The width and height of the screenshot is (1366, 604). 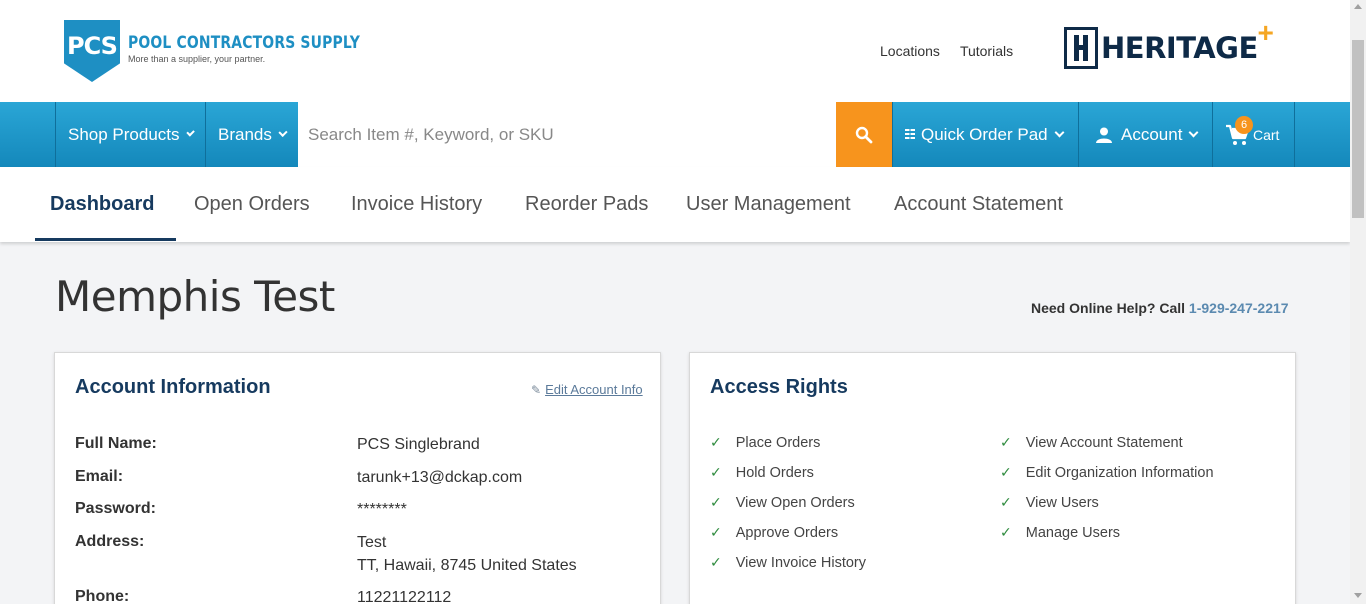 What do you see at coordinates (1358, 595) in the screenshot?
I see `scroll-down-arrow-icon` at bounding box center [1358, 595].